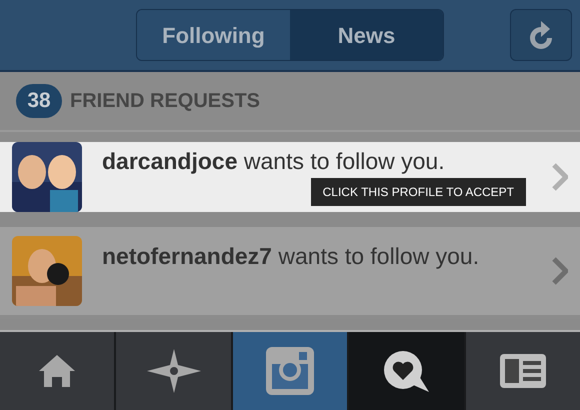  I want to click on profile-card-icon, so click(523, 371).